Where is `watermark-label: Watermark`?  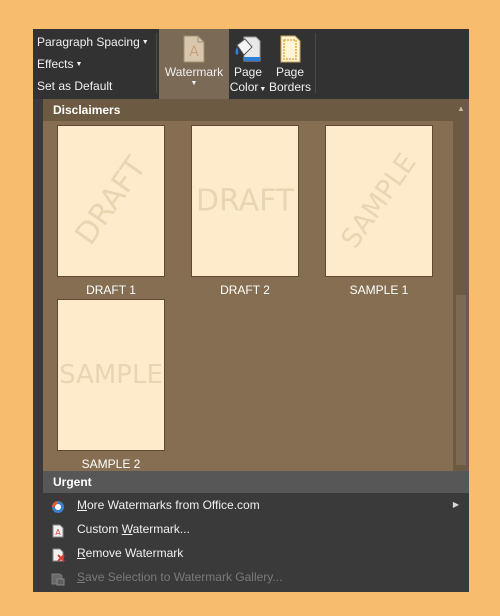 watermark-label: Watermark is located at coordinates (194, 72).